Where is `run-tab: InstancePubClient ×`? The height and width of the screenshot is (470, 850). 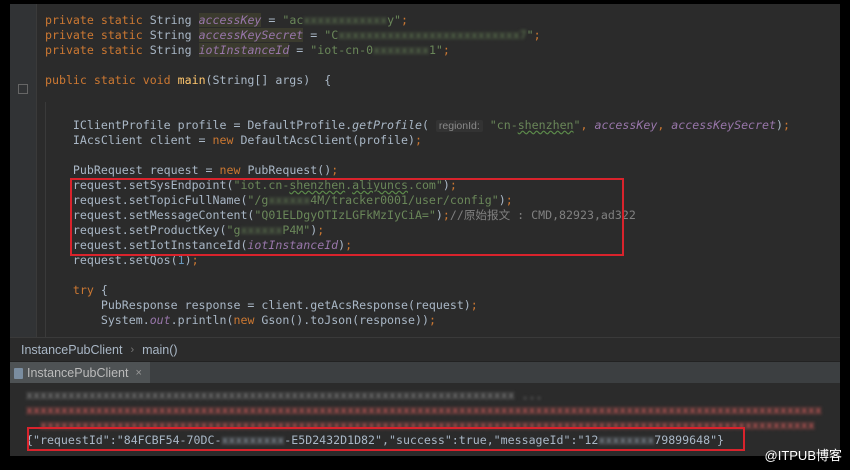
run-tab: InstancePubClient × is located at coordinates (80, 373).